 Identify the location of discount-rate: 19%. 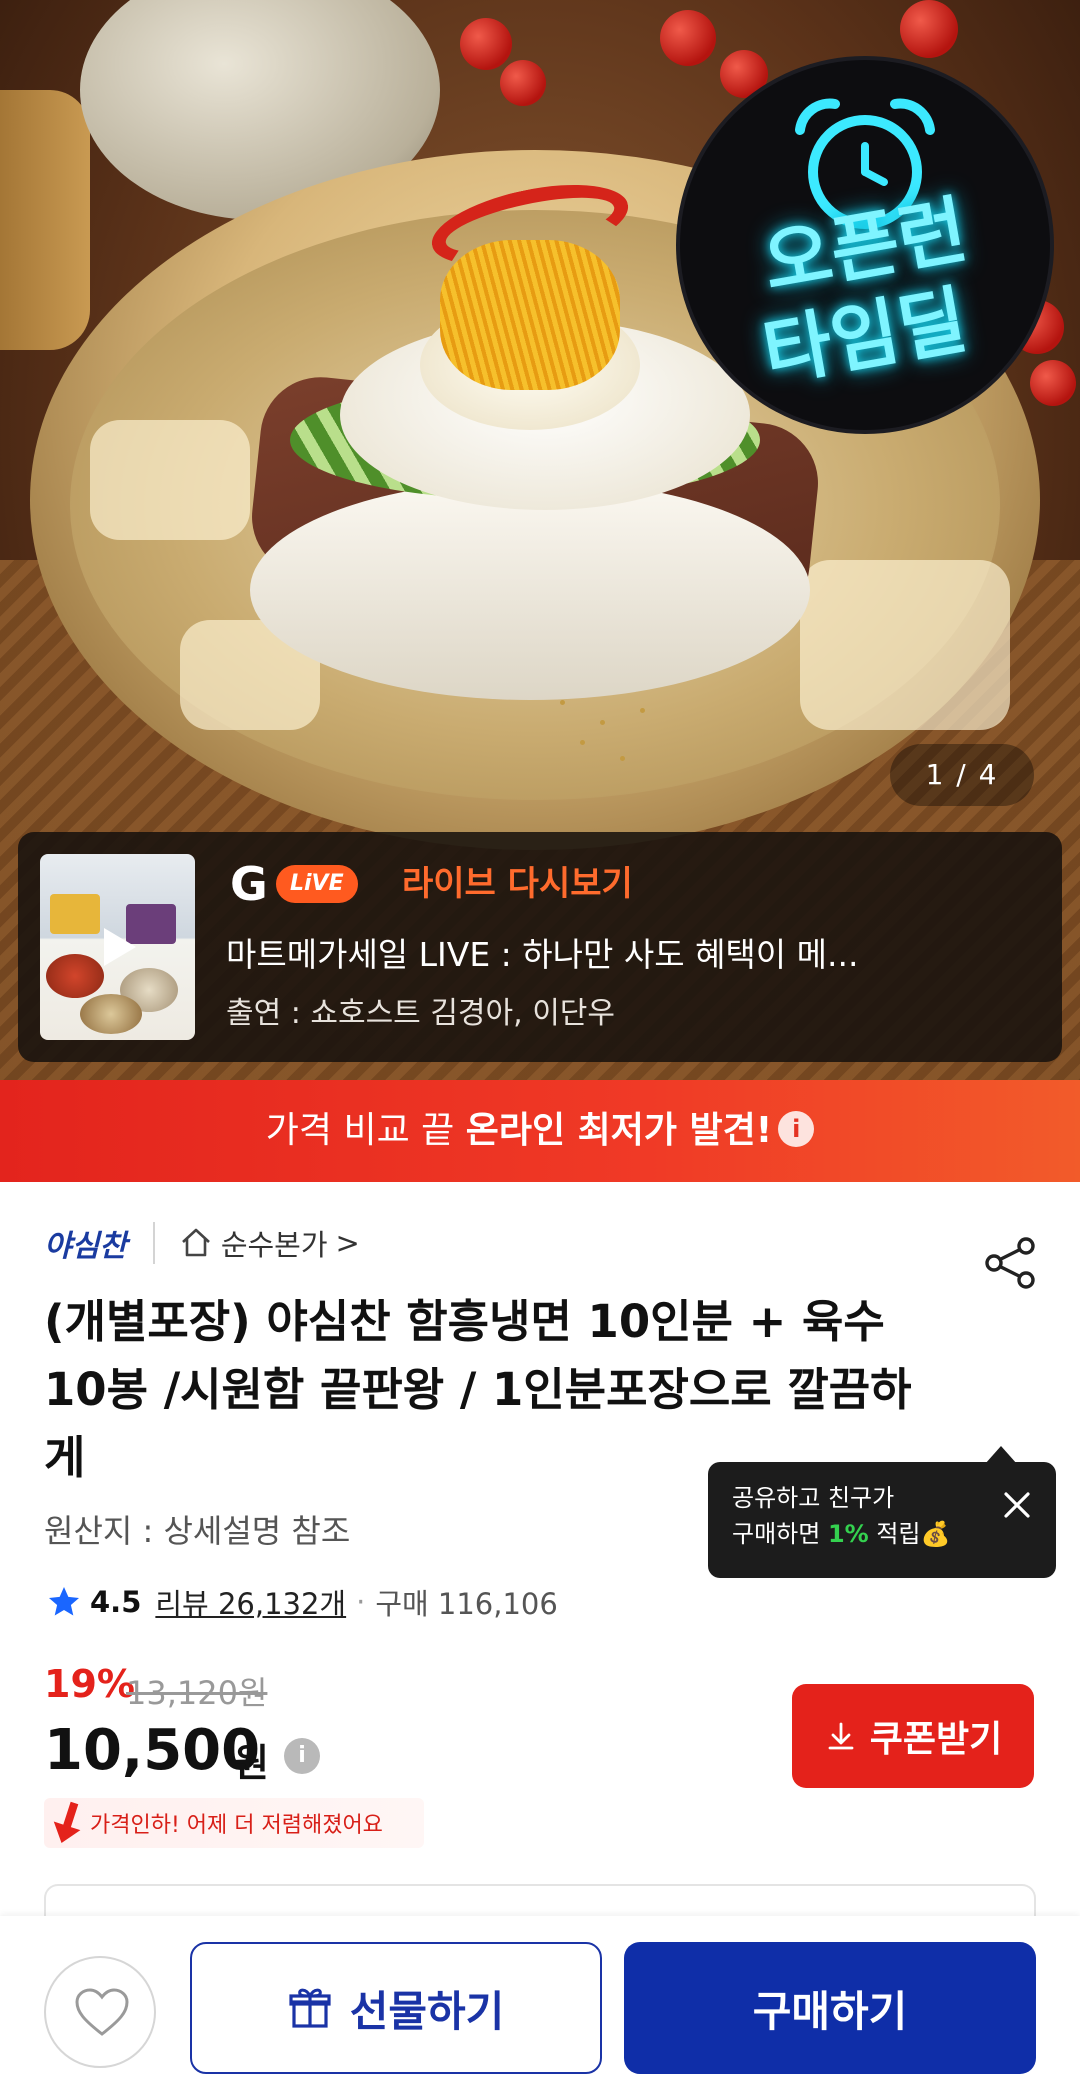
(89, 1684).